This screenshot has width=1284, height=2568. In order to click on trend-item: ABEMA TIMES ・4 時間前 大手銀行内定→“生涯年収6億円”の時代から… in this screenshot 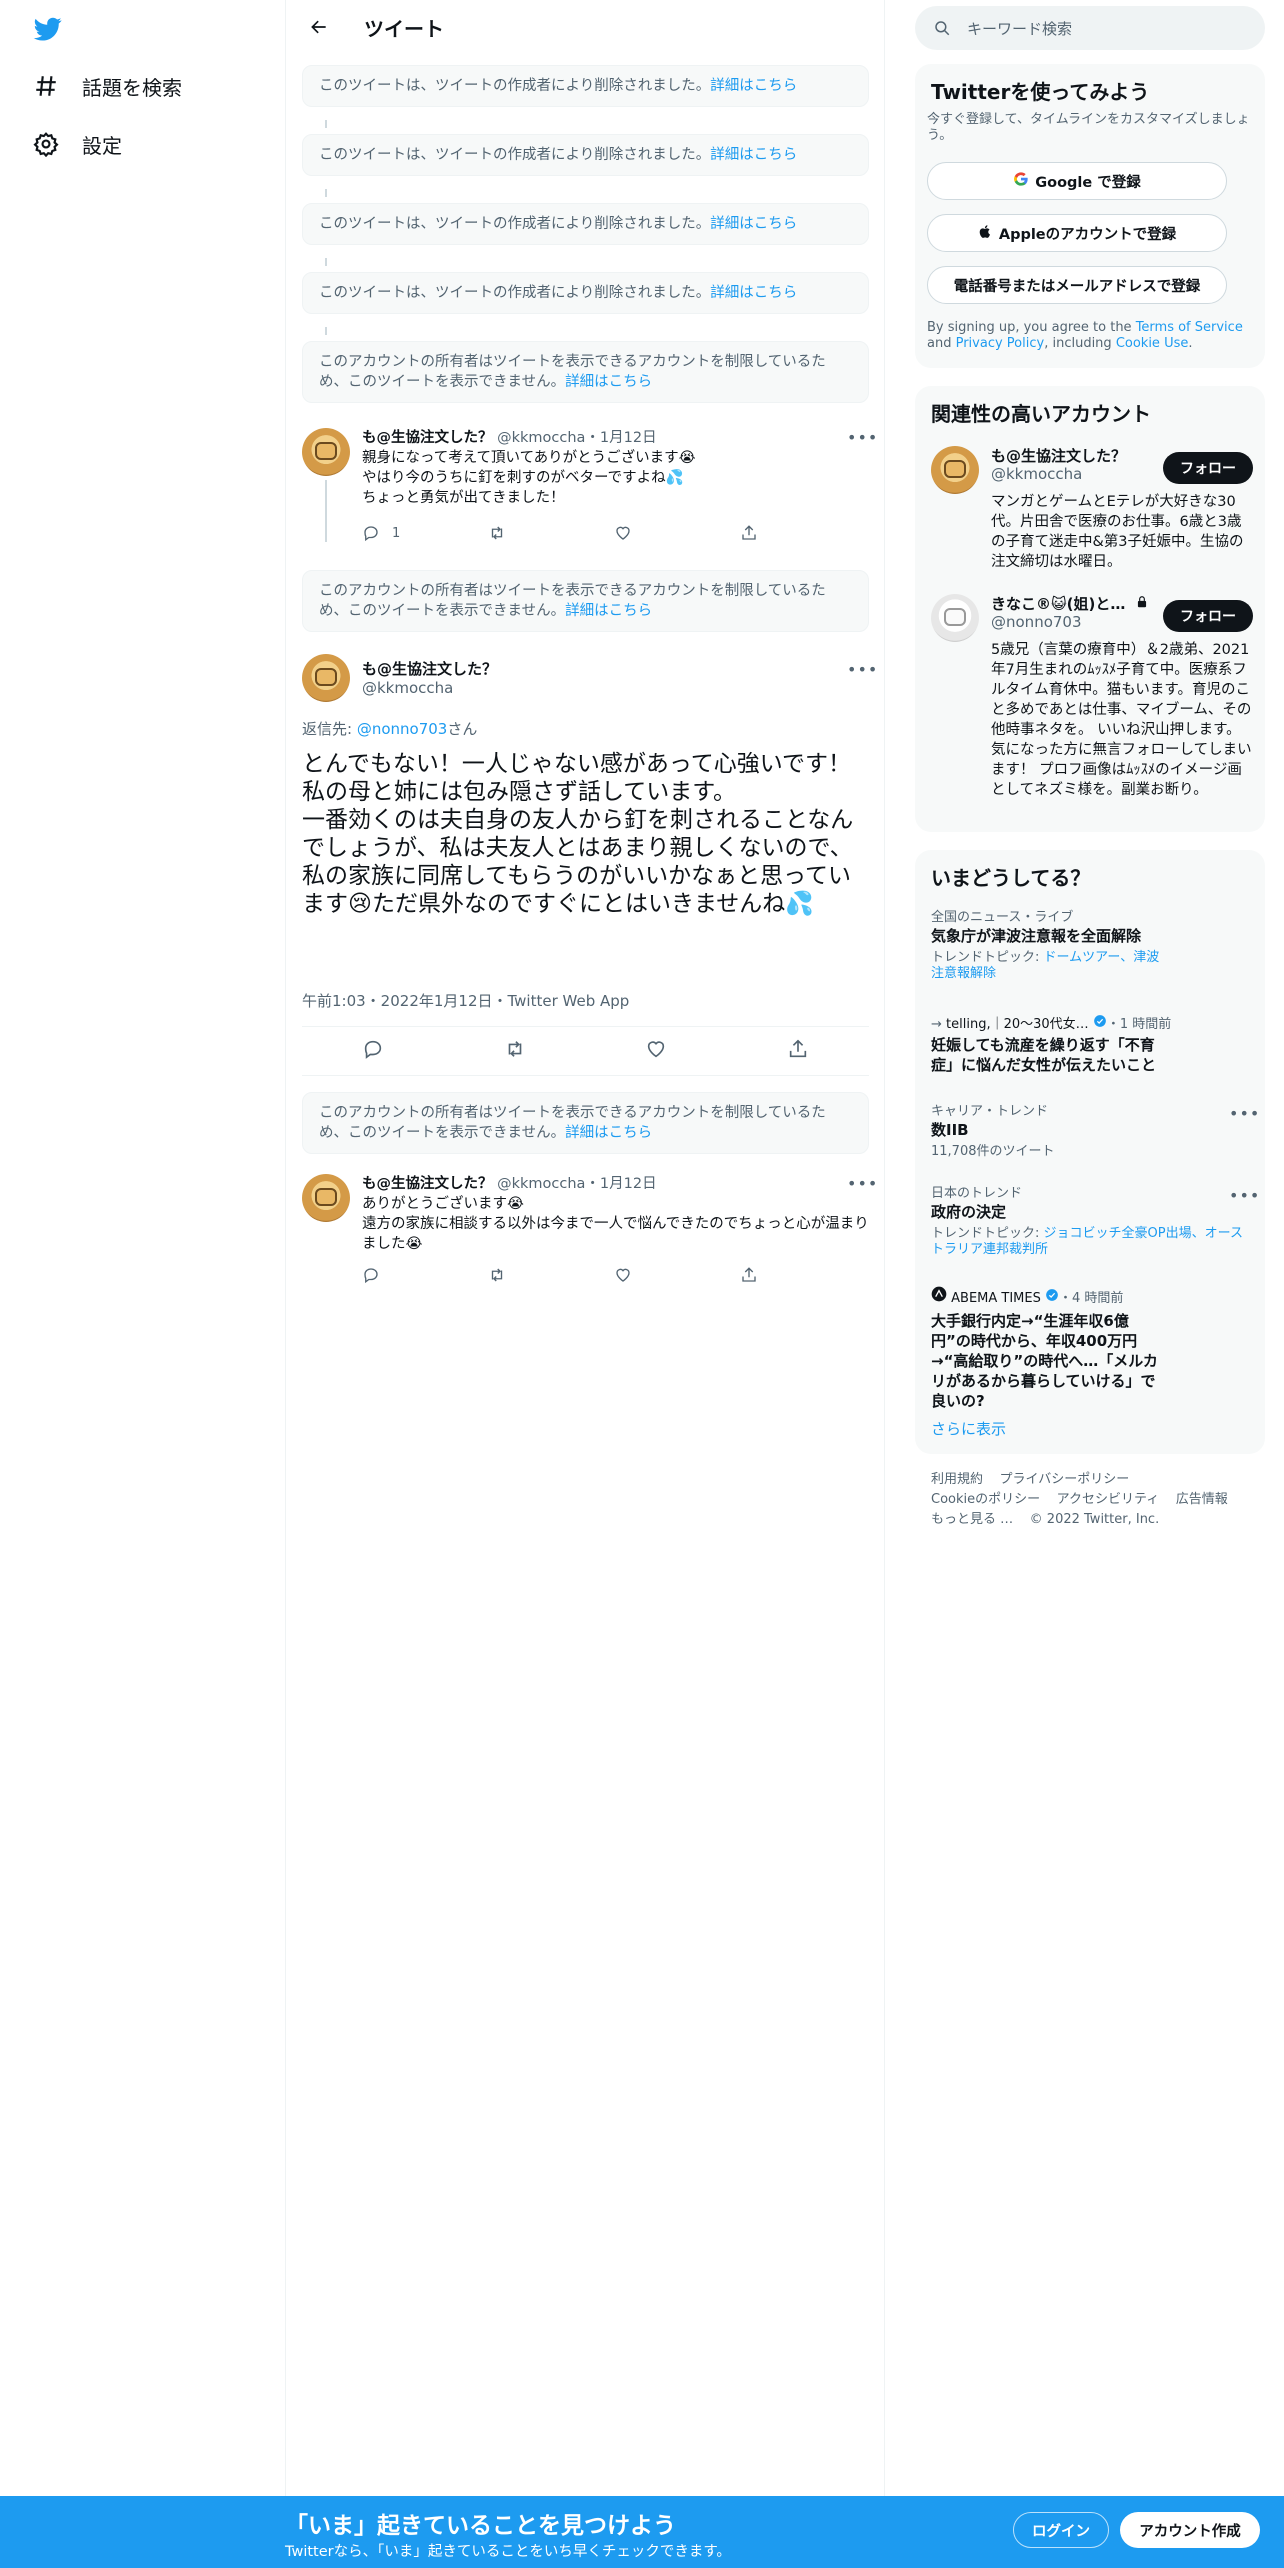, I will do `click(1091, 1348)`.